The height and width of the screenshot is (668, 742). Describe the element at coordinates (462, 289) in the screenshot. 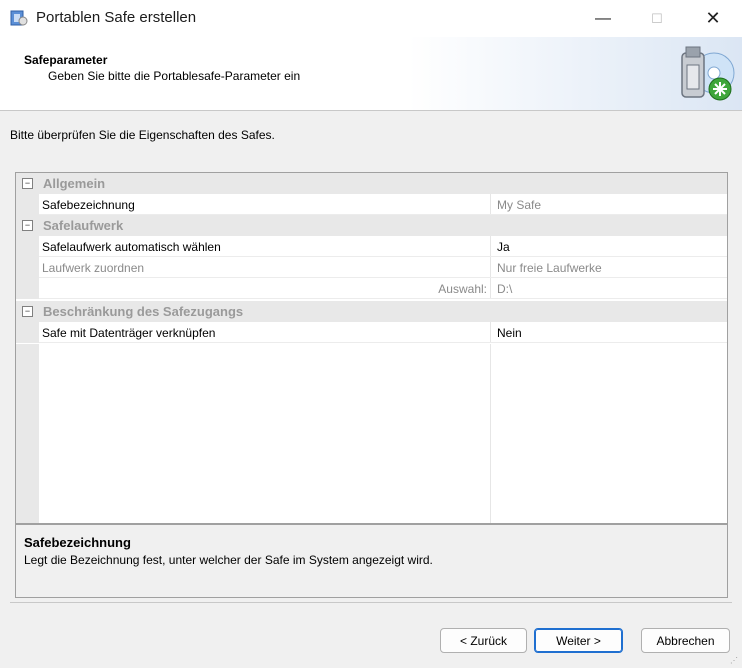

I see `property-name: Auswahl:` at that location.